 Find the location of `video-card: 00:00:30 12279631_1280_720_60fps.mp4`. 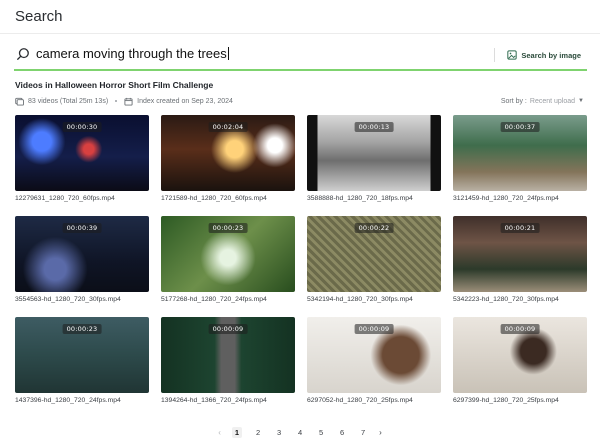

video-card: 00:00:30 12279631_1280_720_60fps.mp4 is located at coordinates (82, 158).